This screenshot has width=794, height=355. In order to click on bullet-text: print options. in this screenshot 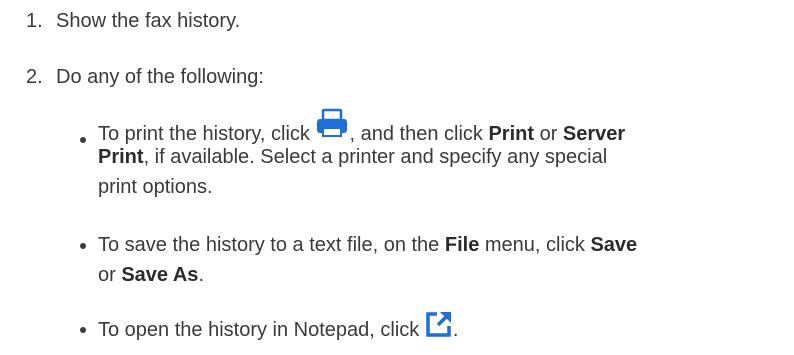, I will do `click(155, 187)`.